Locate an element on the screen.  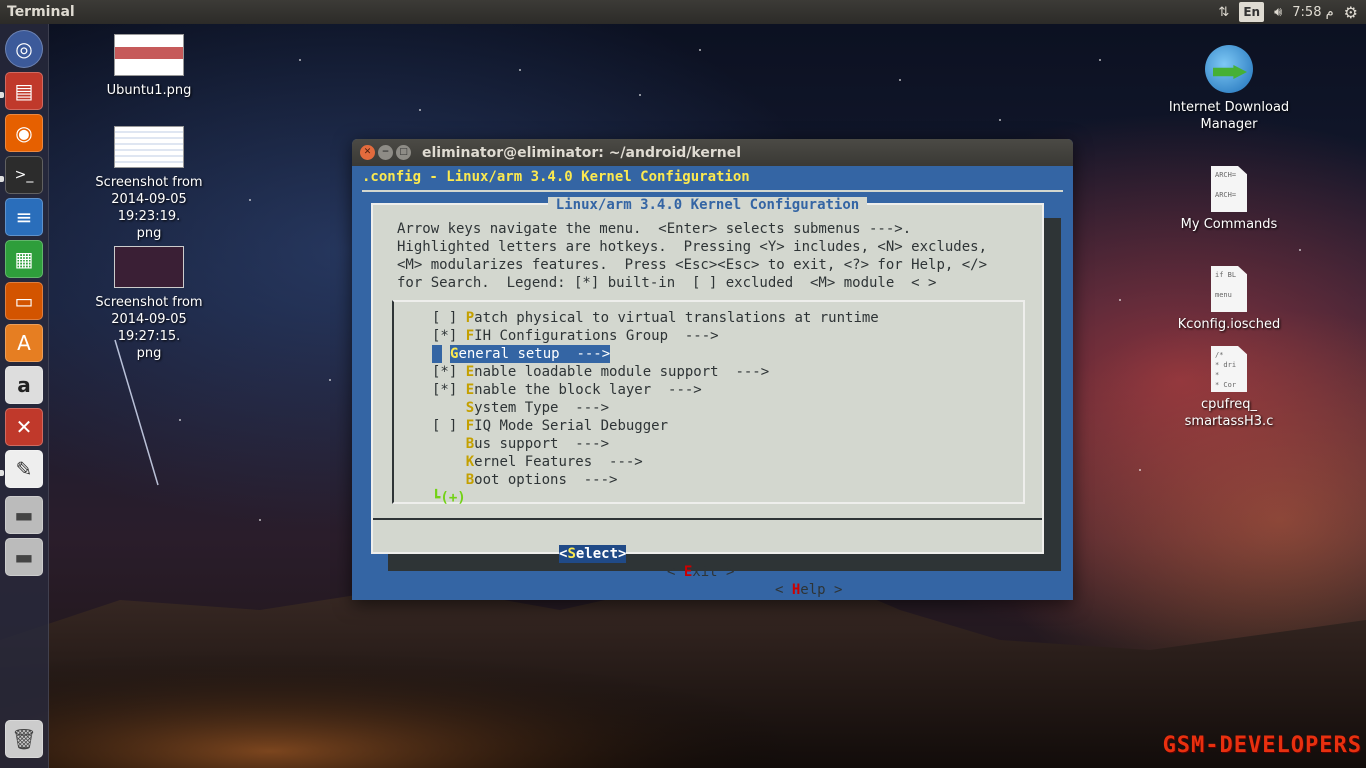
keyboard-layout-indicator: En is located at coordinates (1252, 12).